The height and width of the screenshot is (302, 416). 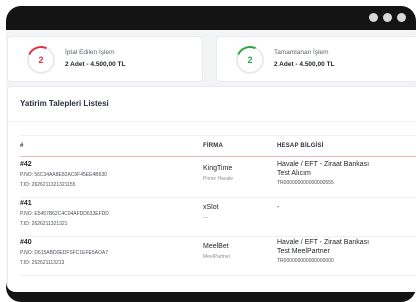 I want to click on window-controls, so click(x=387, y=17).